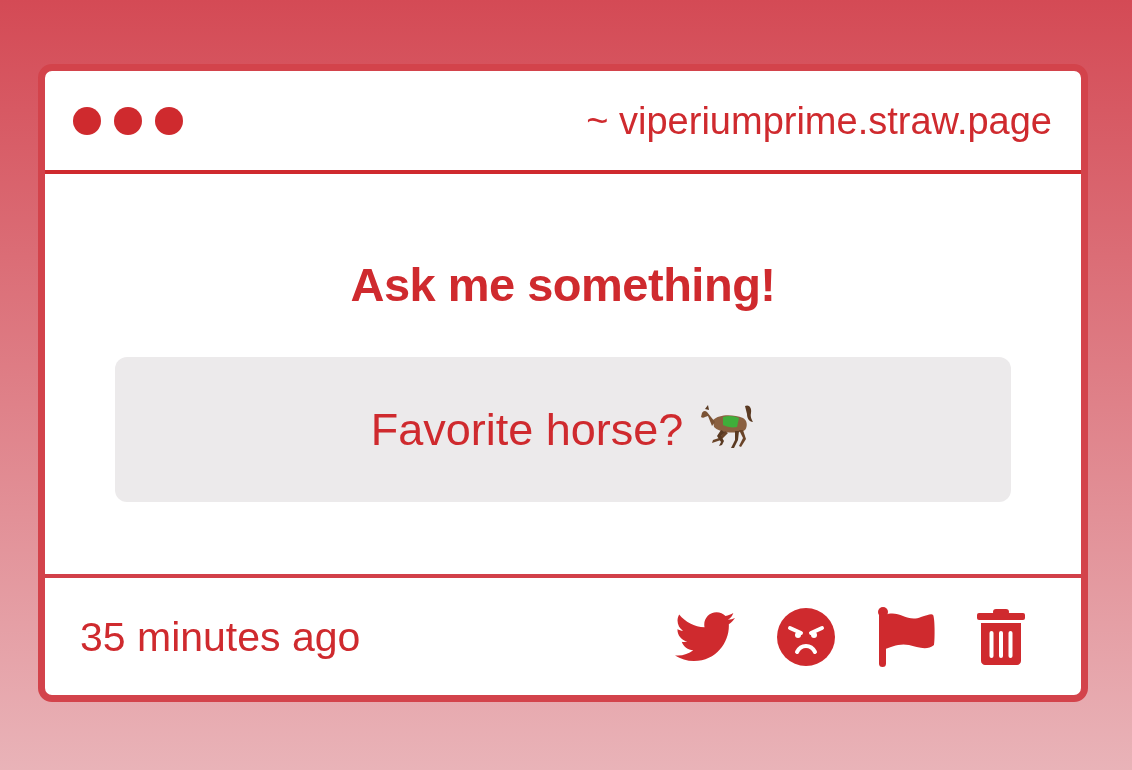 The image size is (1132, 770). Describe the element at coordinates (527, 429) in the screenshot. I see `question-text: Favorite horse?` at that location.